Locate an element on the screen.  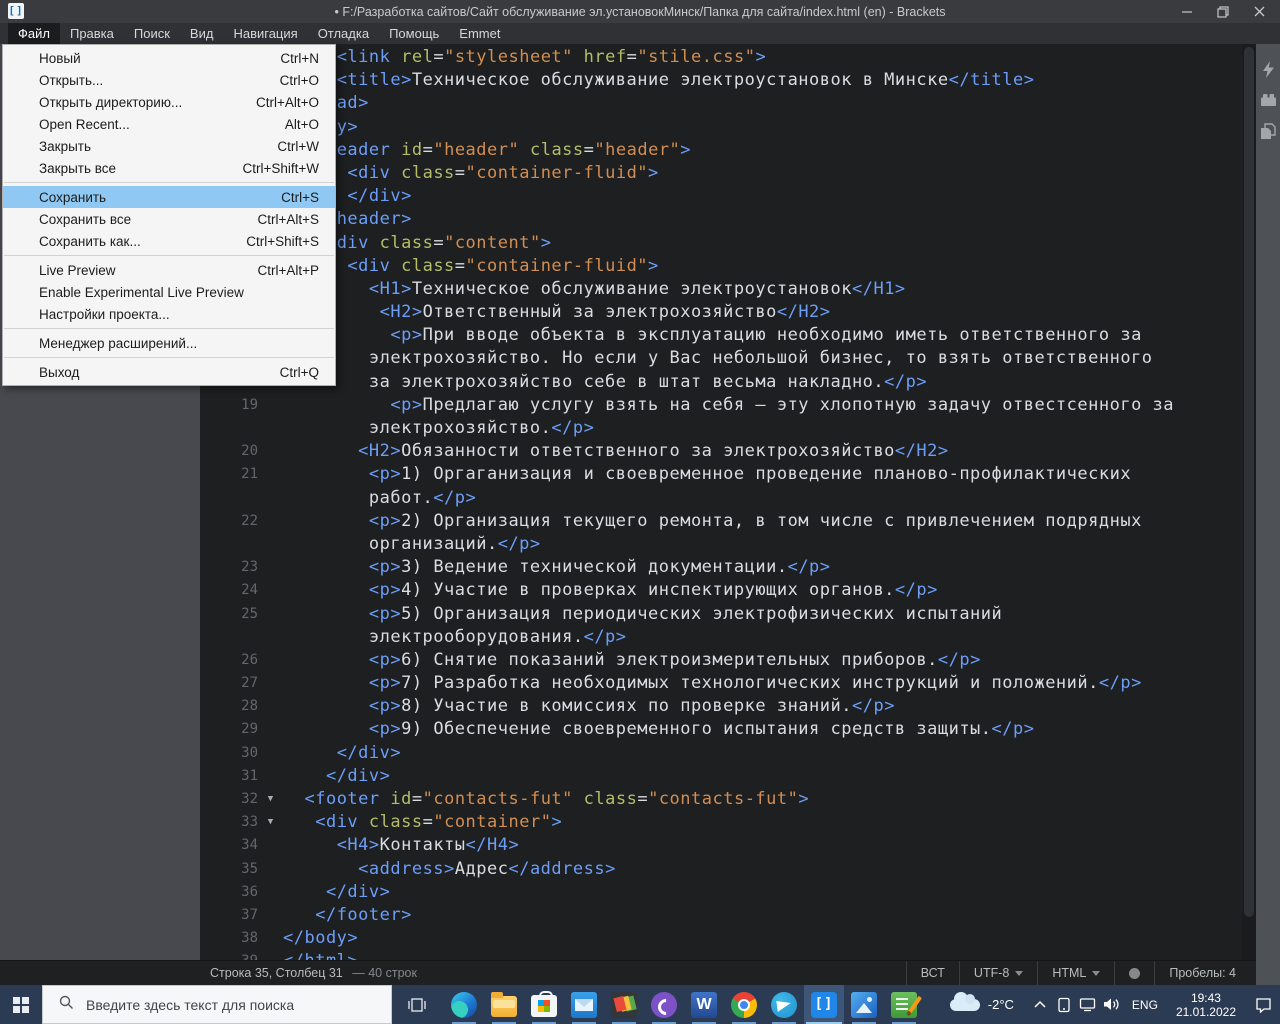
menu-item: Open Recent... Alt+O is located at coordinates (169, 124).